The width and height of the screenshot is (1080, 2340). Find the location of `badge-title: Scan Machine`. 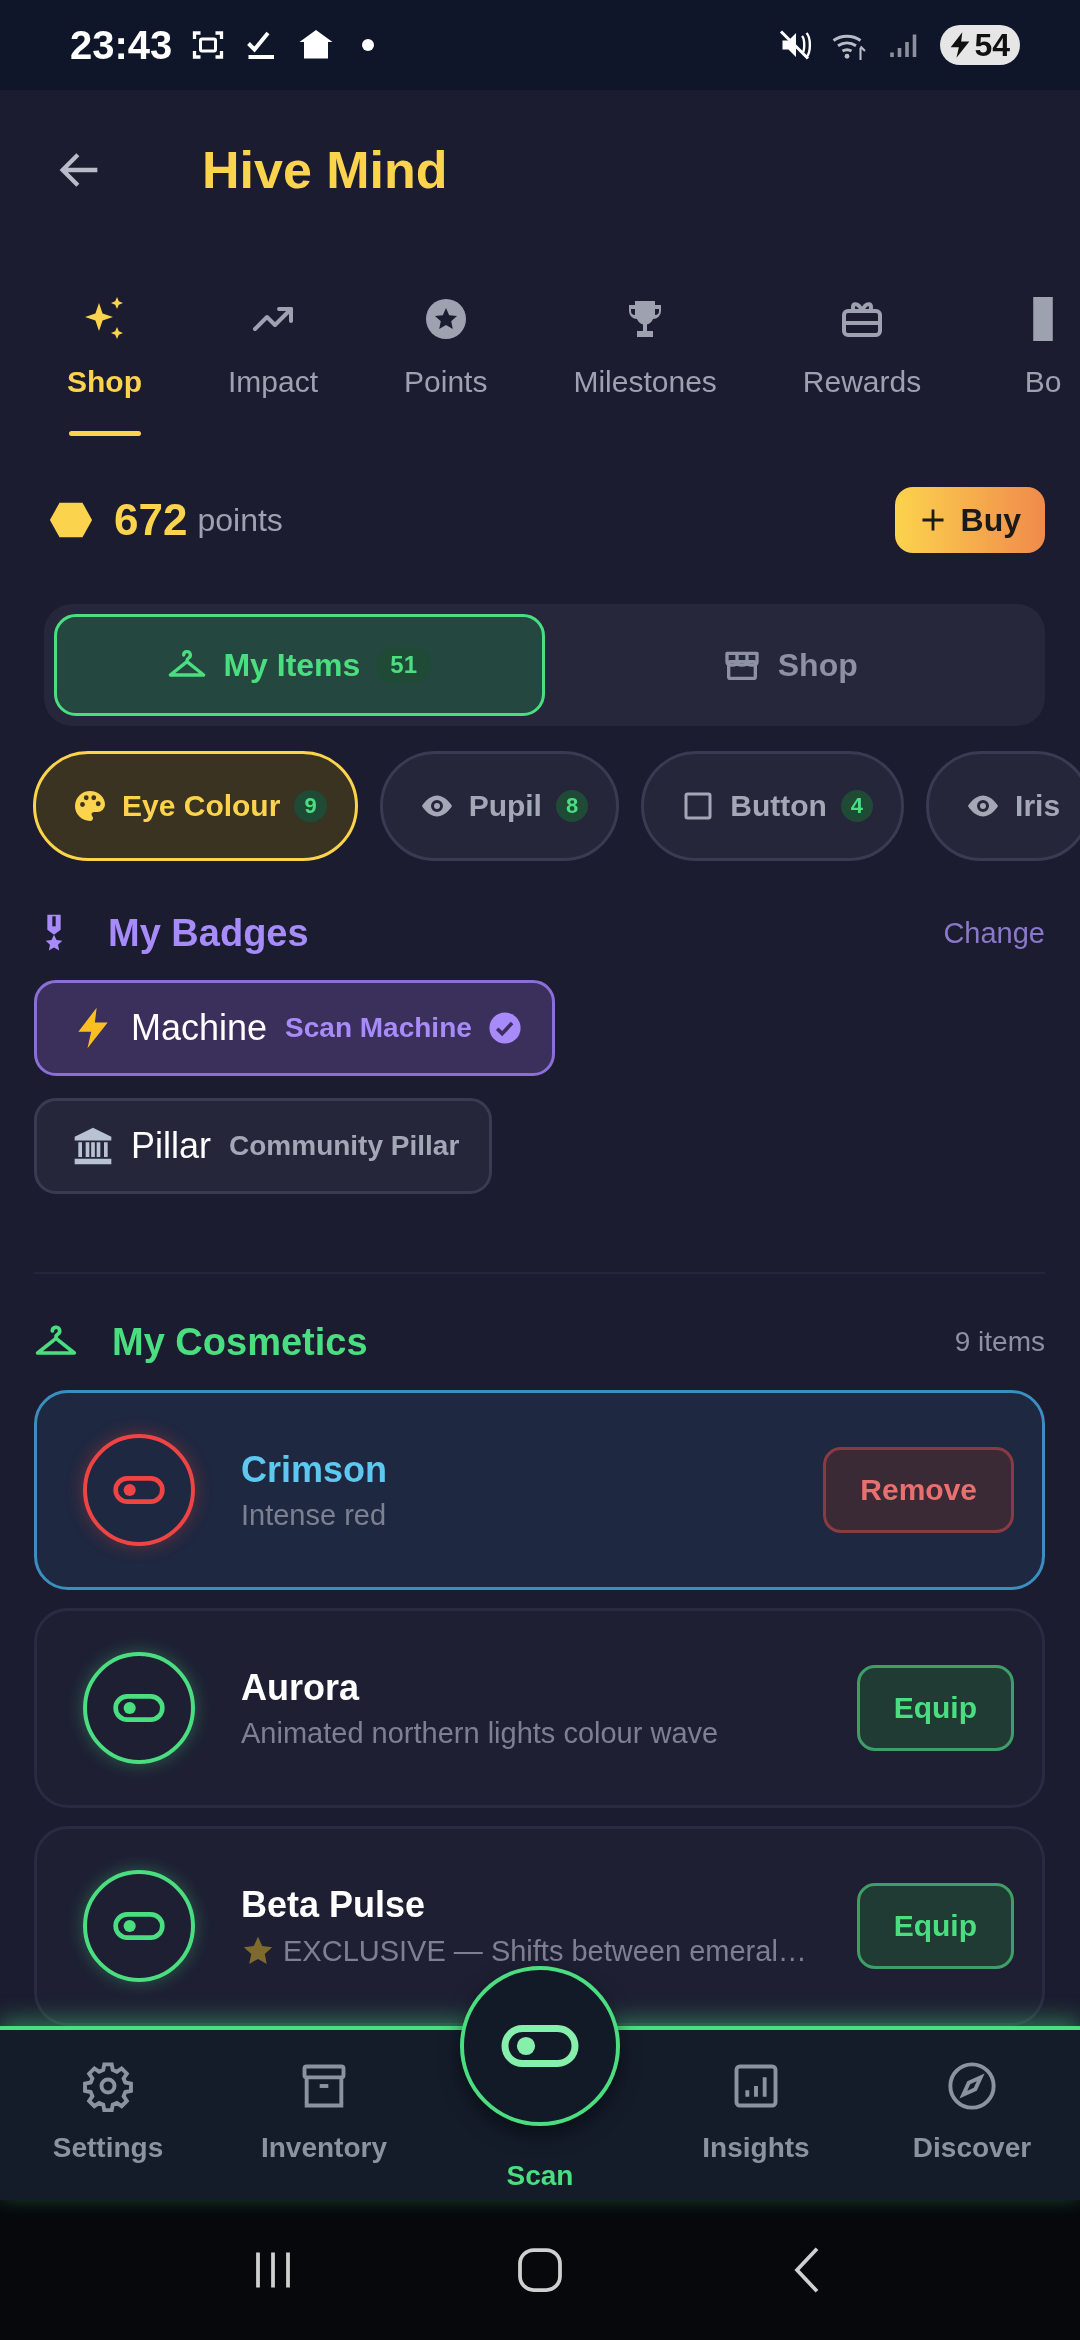

badge-title: Scan Machine is located at coordinates (378, 1028).